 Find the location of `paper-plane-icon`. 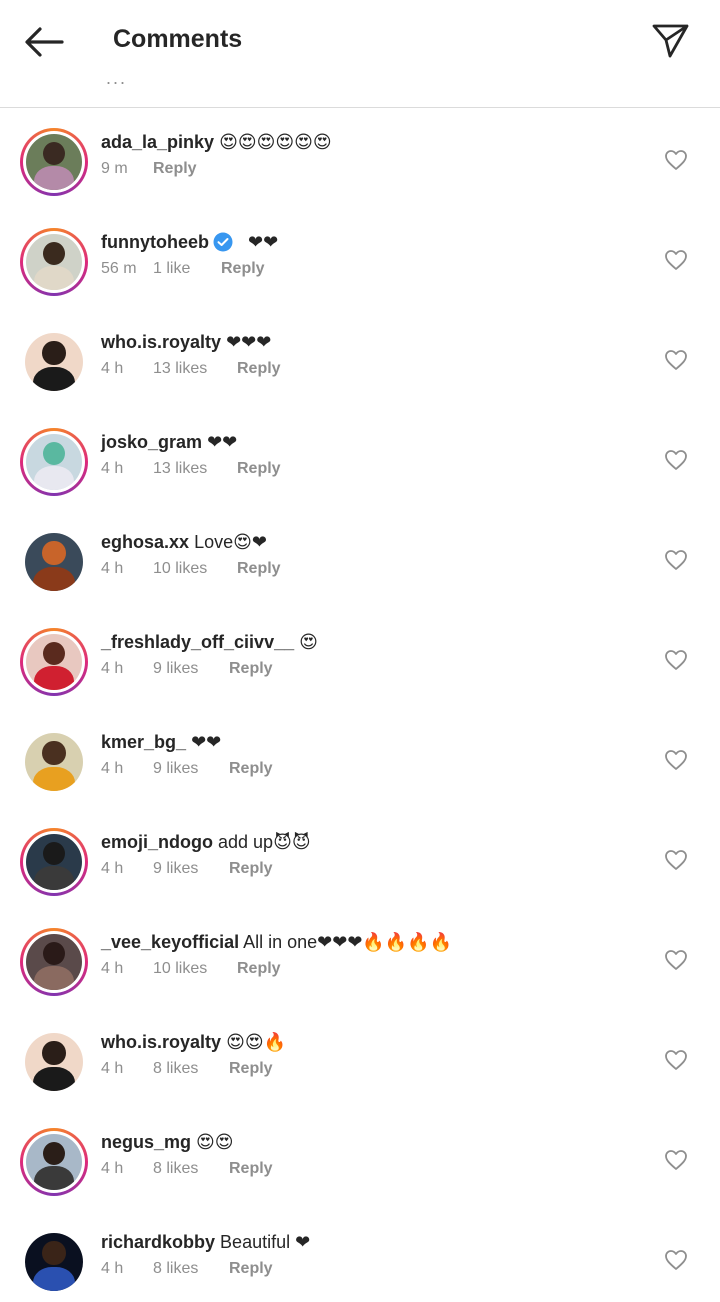

paper-plane-icon is located at coordinates (670, 41).